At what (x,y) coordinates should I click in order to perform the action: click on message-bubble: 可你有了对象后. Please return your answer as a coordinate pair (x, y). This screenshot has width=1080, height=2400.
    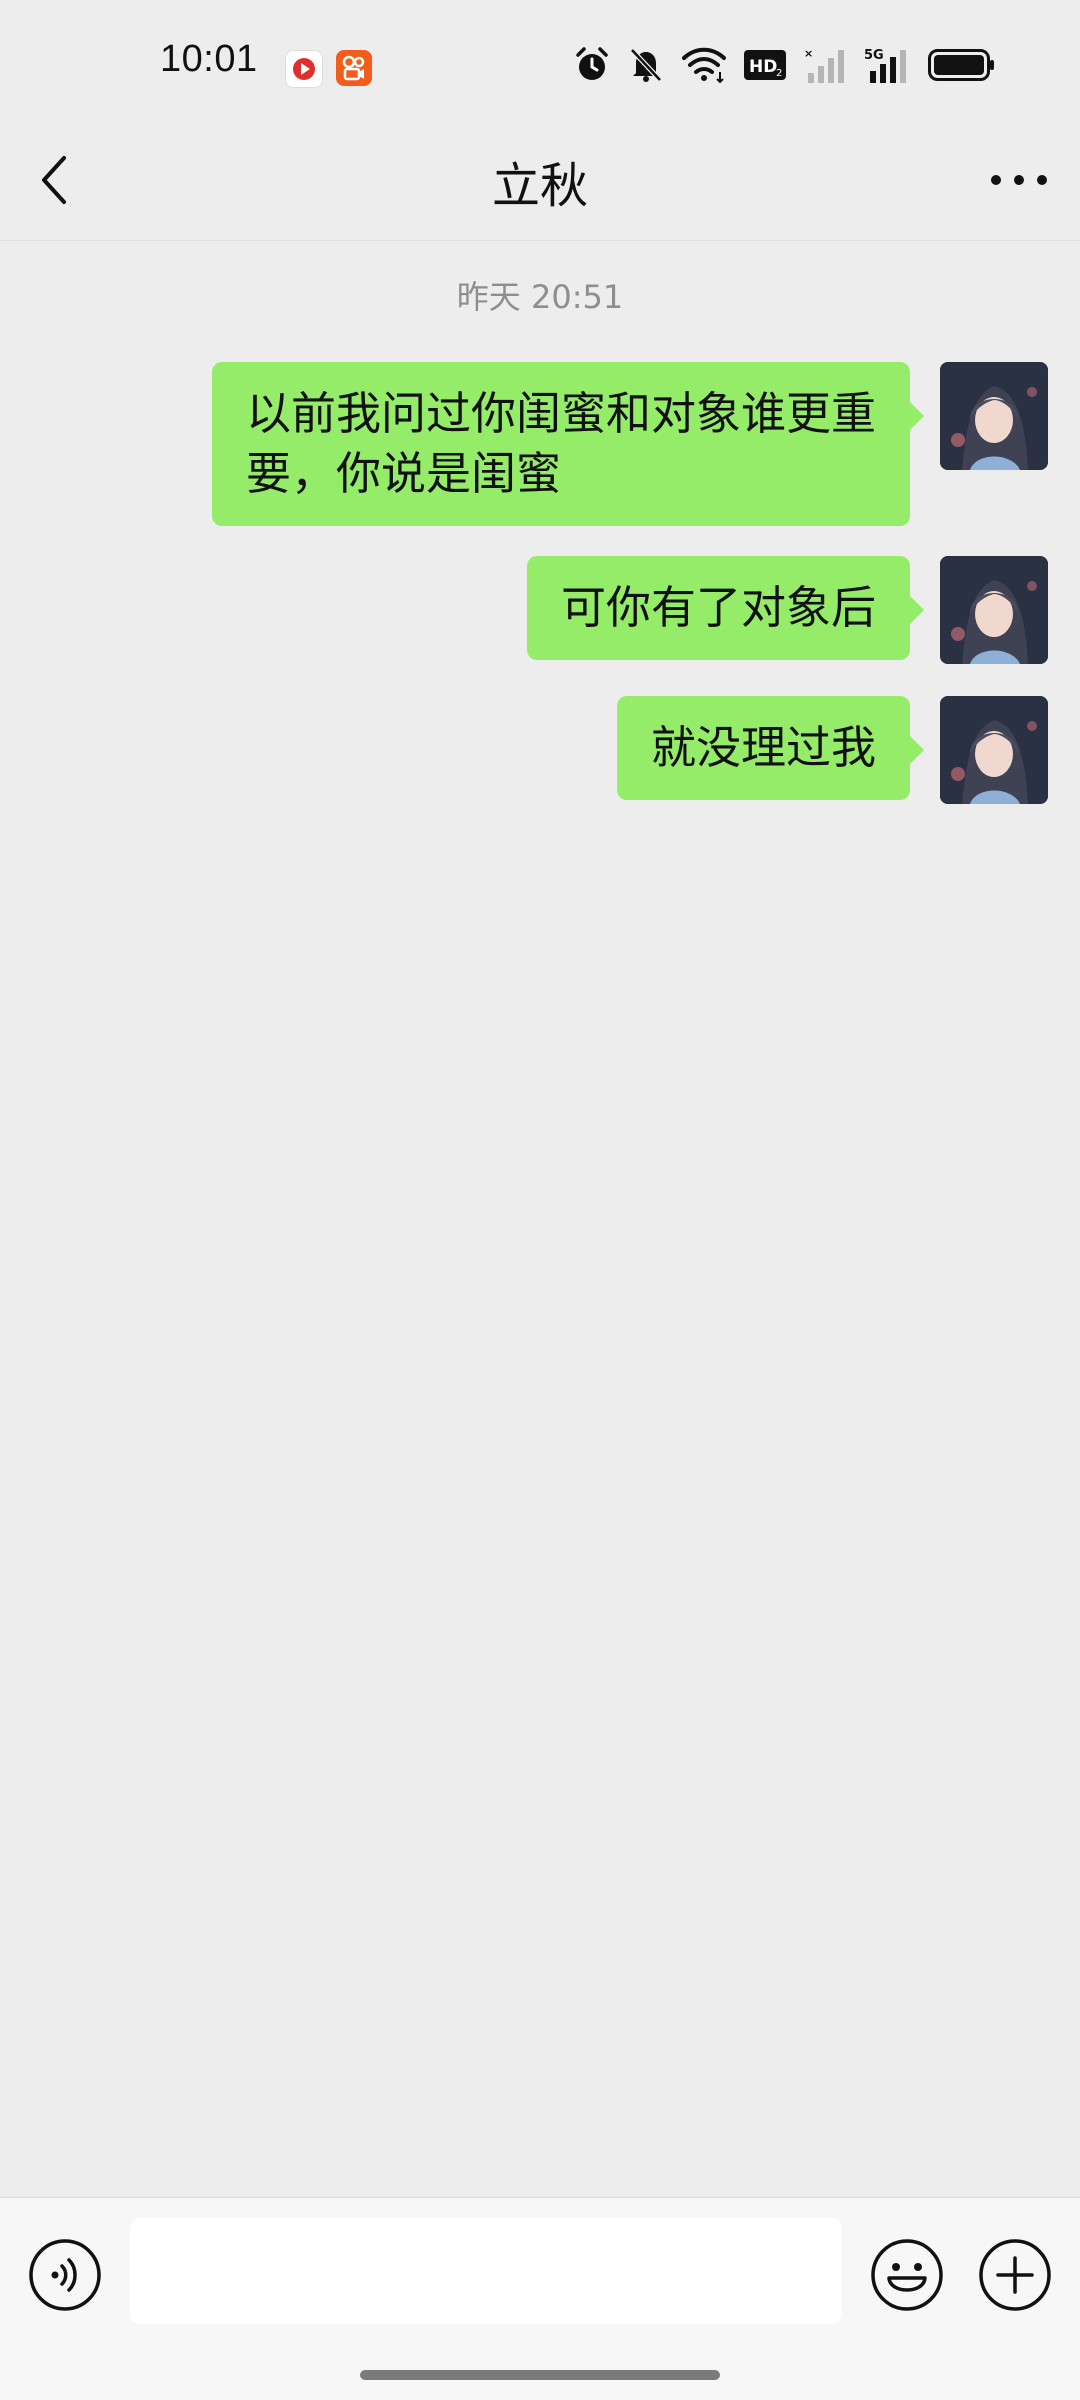
    Looking at the image, I should click on (725, 608).